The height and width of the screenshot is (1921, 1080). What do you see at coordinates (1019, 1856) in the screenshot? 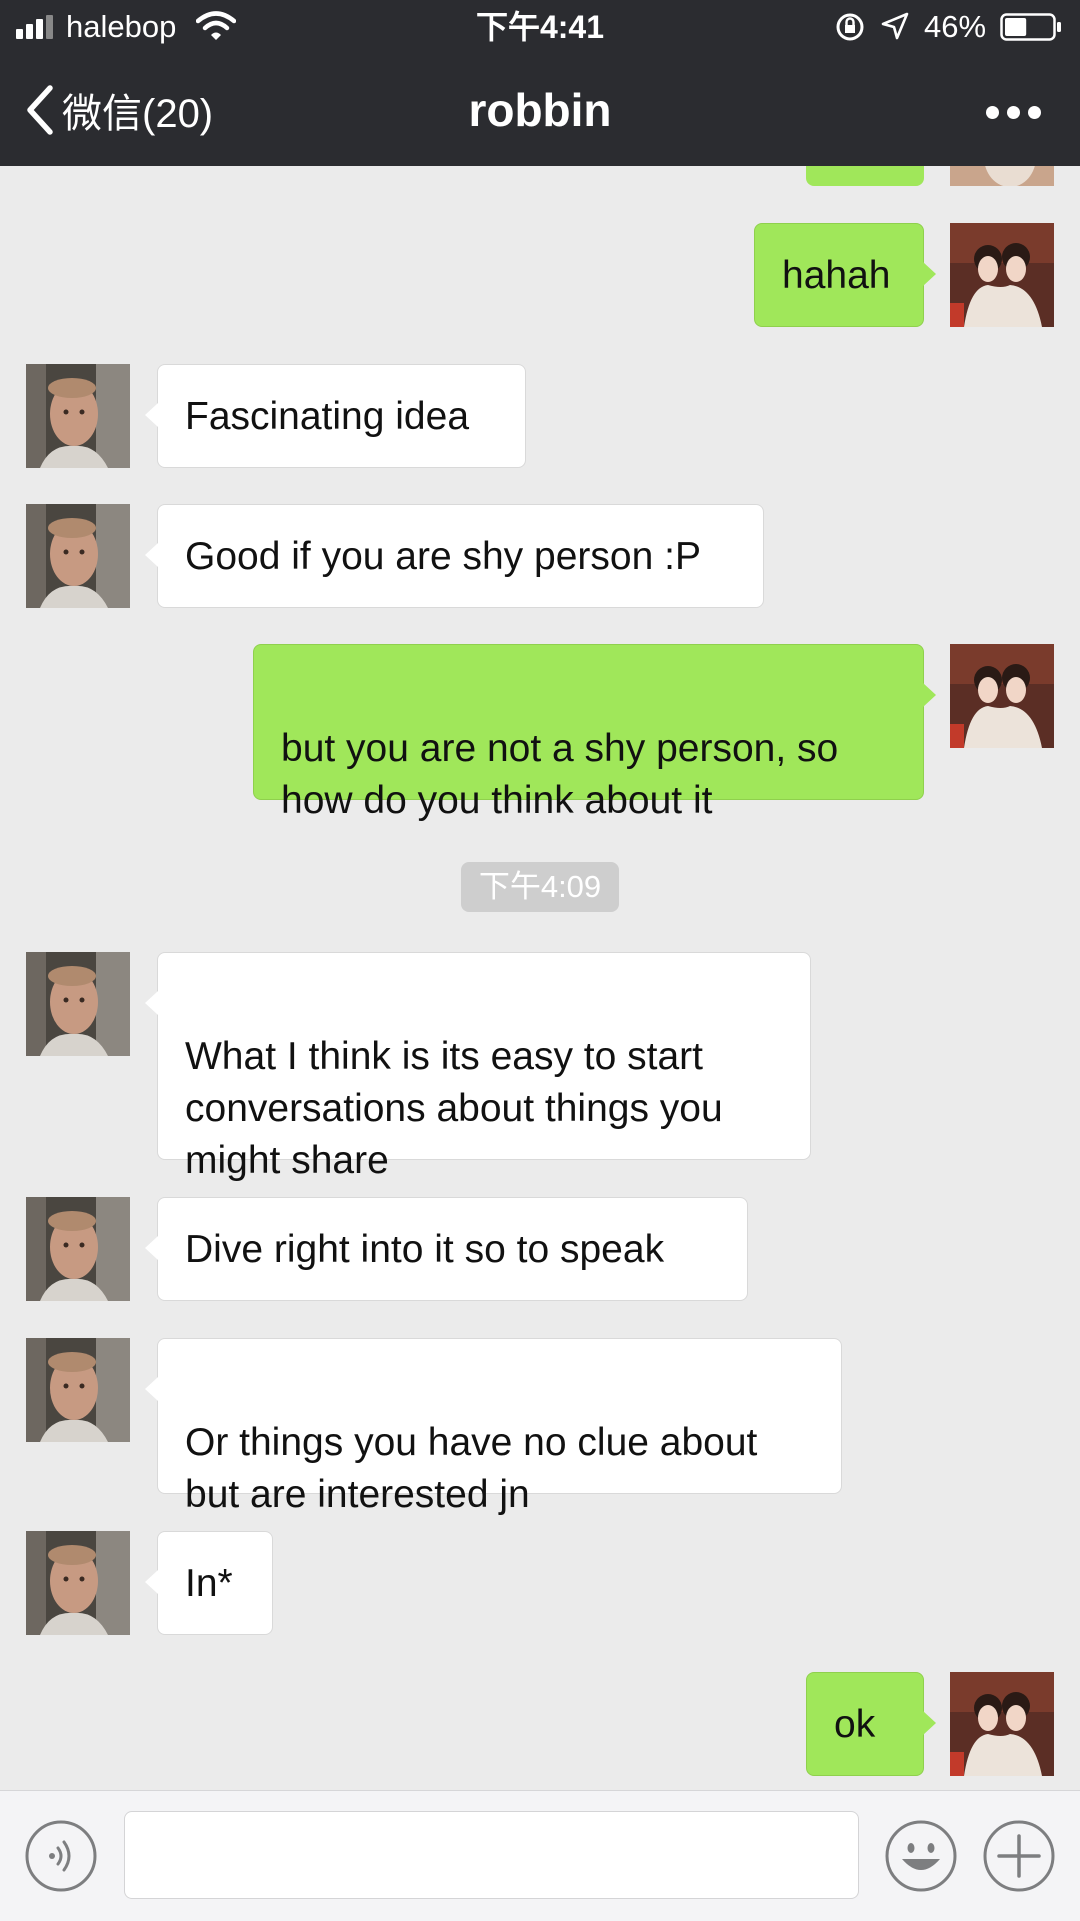
I see `plus-icon` at bounding box center [1019, 1856].